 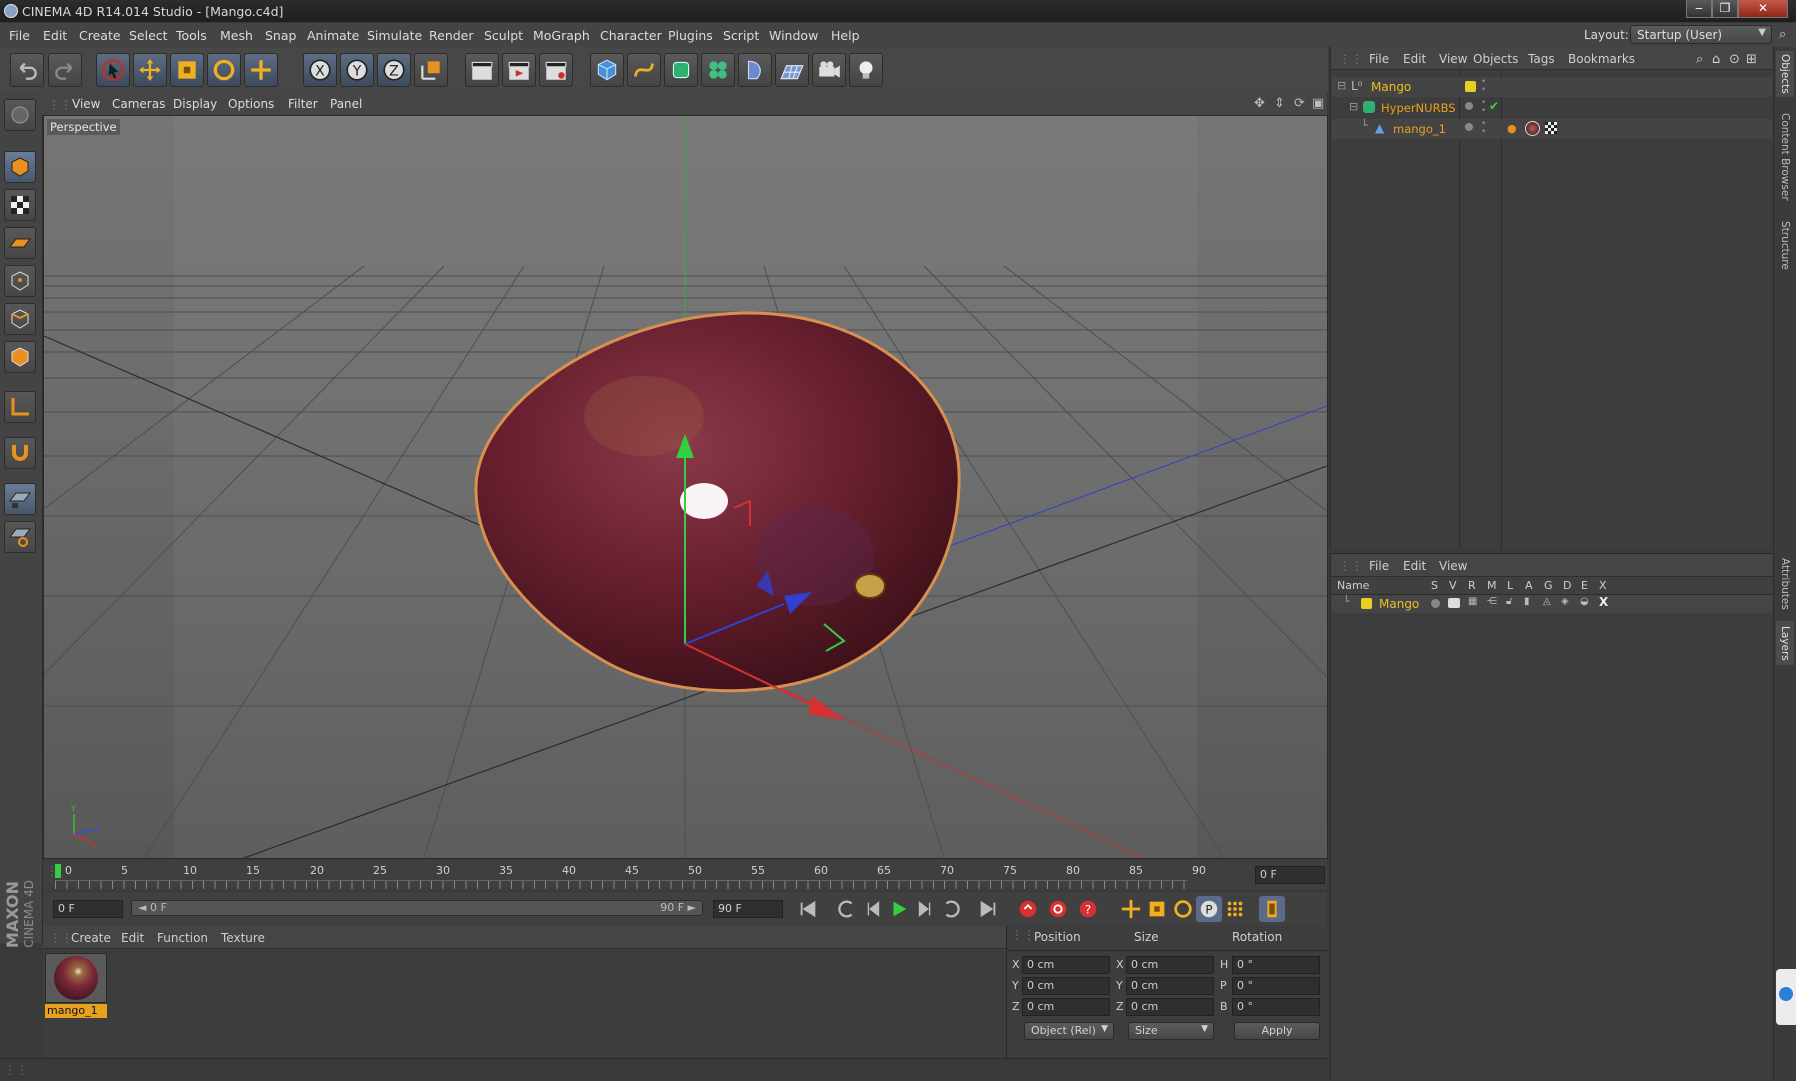 What do you see at coordinates (755, 70) in the screenshot?
I see `add-deformer-button` at bounding box center [755, 70].